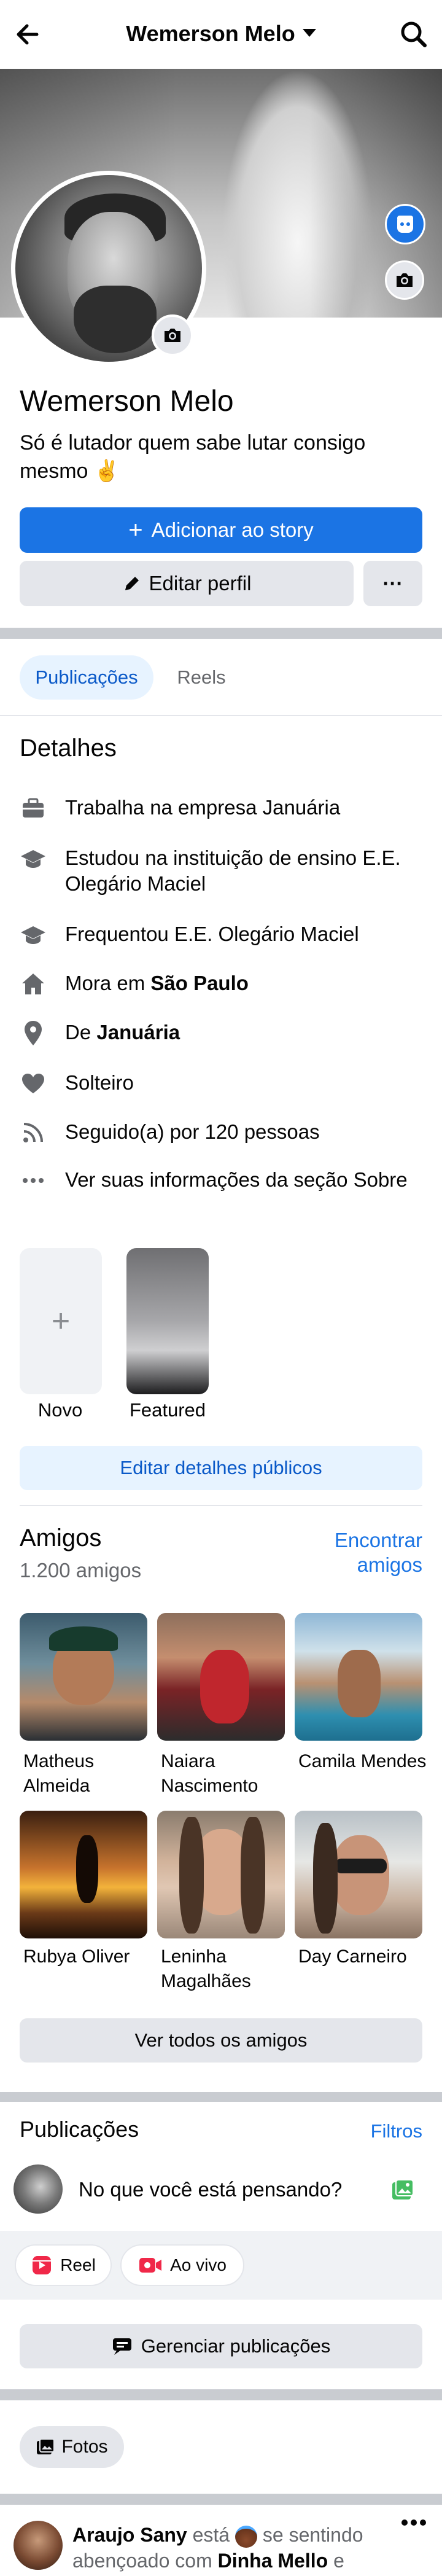 Image resolution: width=442 pixels, height=2576 pixels. Describe the element at coordinates (33, 1132) in the screenshot. I see `rss-icon` at that location.